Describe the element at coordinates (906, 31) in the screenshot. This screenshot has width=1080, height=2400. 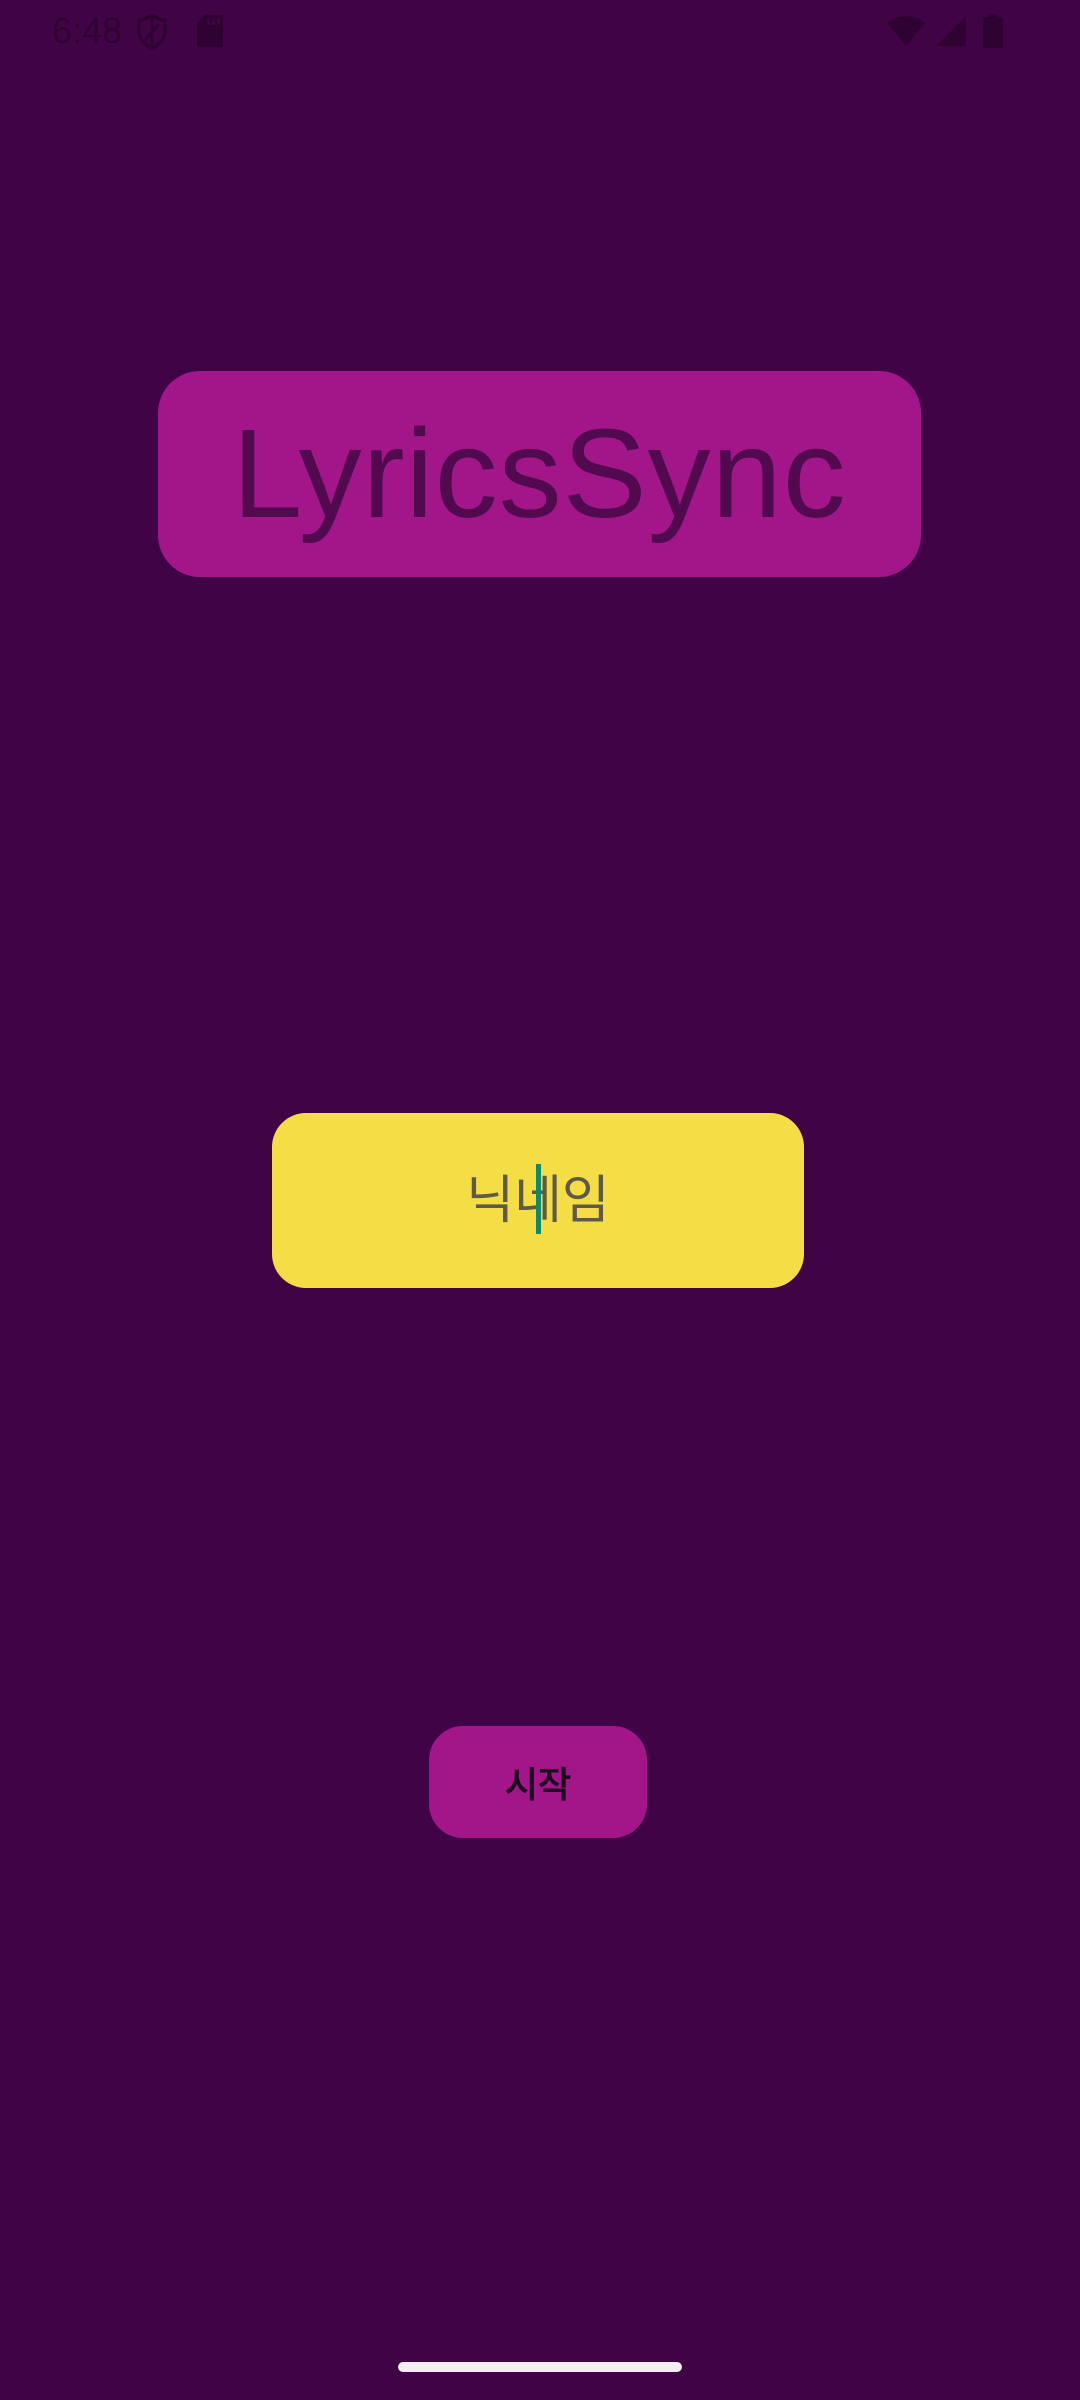
I see `wifi-icon` at that location.